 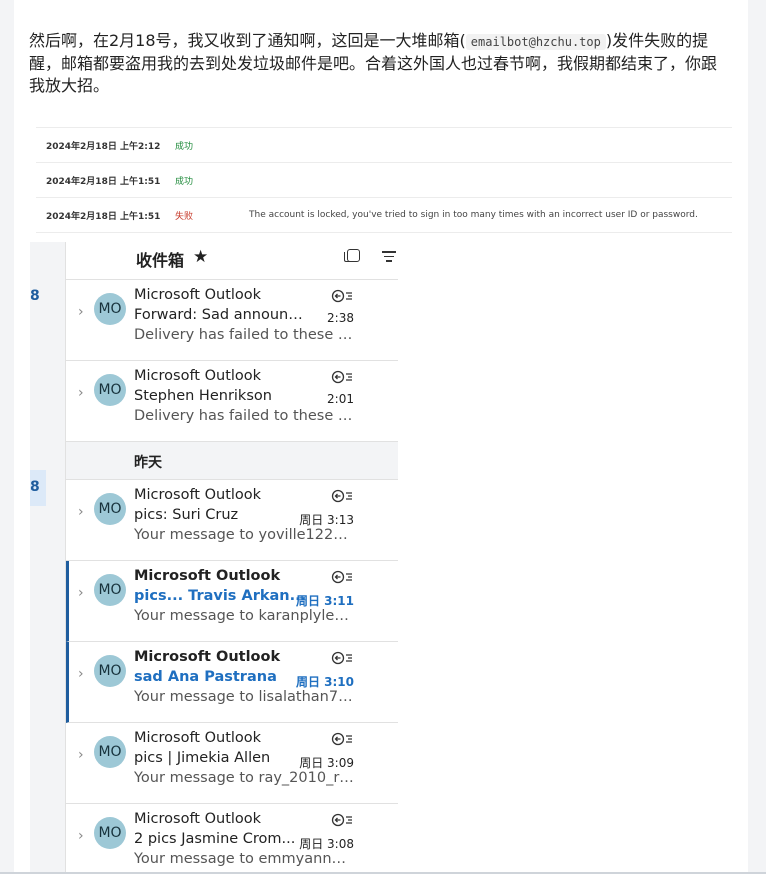 I want to click on select-mode-icon, so click(x=352, y=255).